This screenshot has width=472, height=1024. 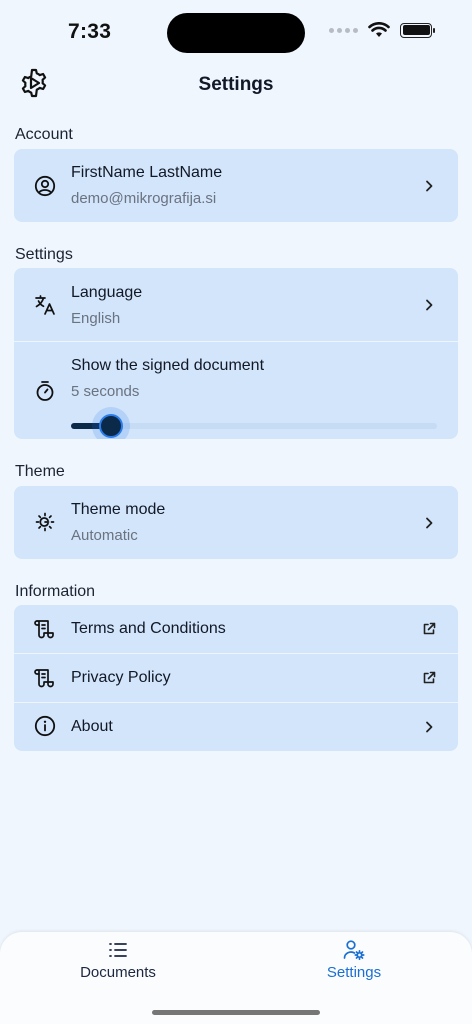 I want to click on nav-item-settings: Settings, so click(x=354, y=967).